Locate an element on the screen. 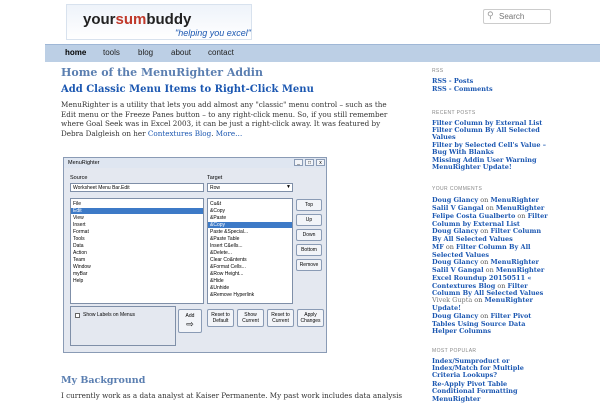 The width and height of the screenshot is (600, 403). target-list-item: &Remove Hyperlink is located at coordinates (232, 295).